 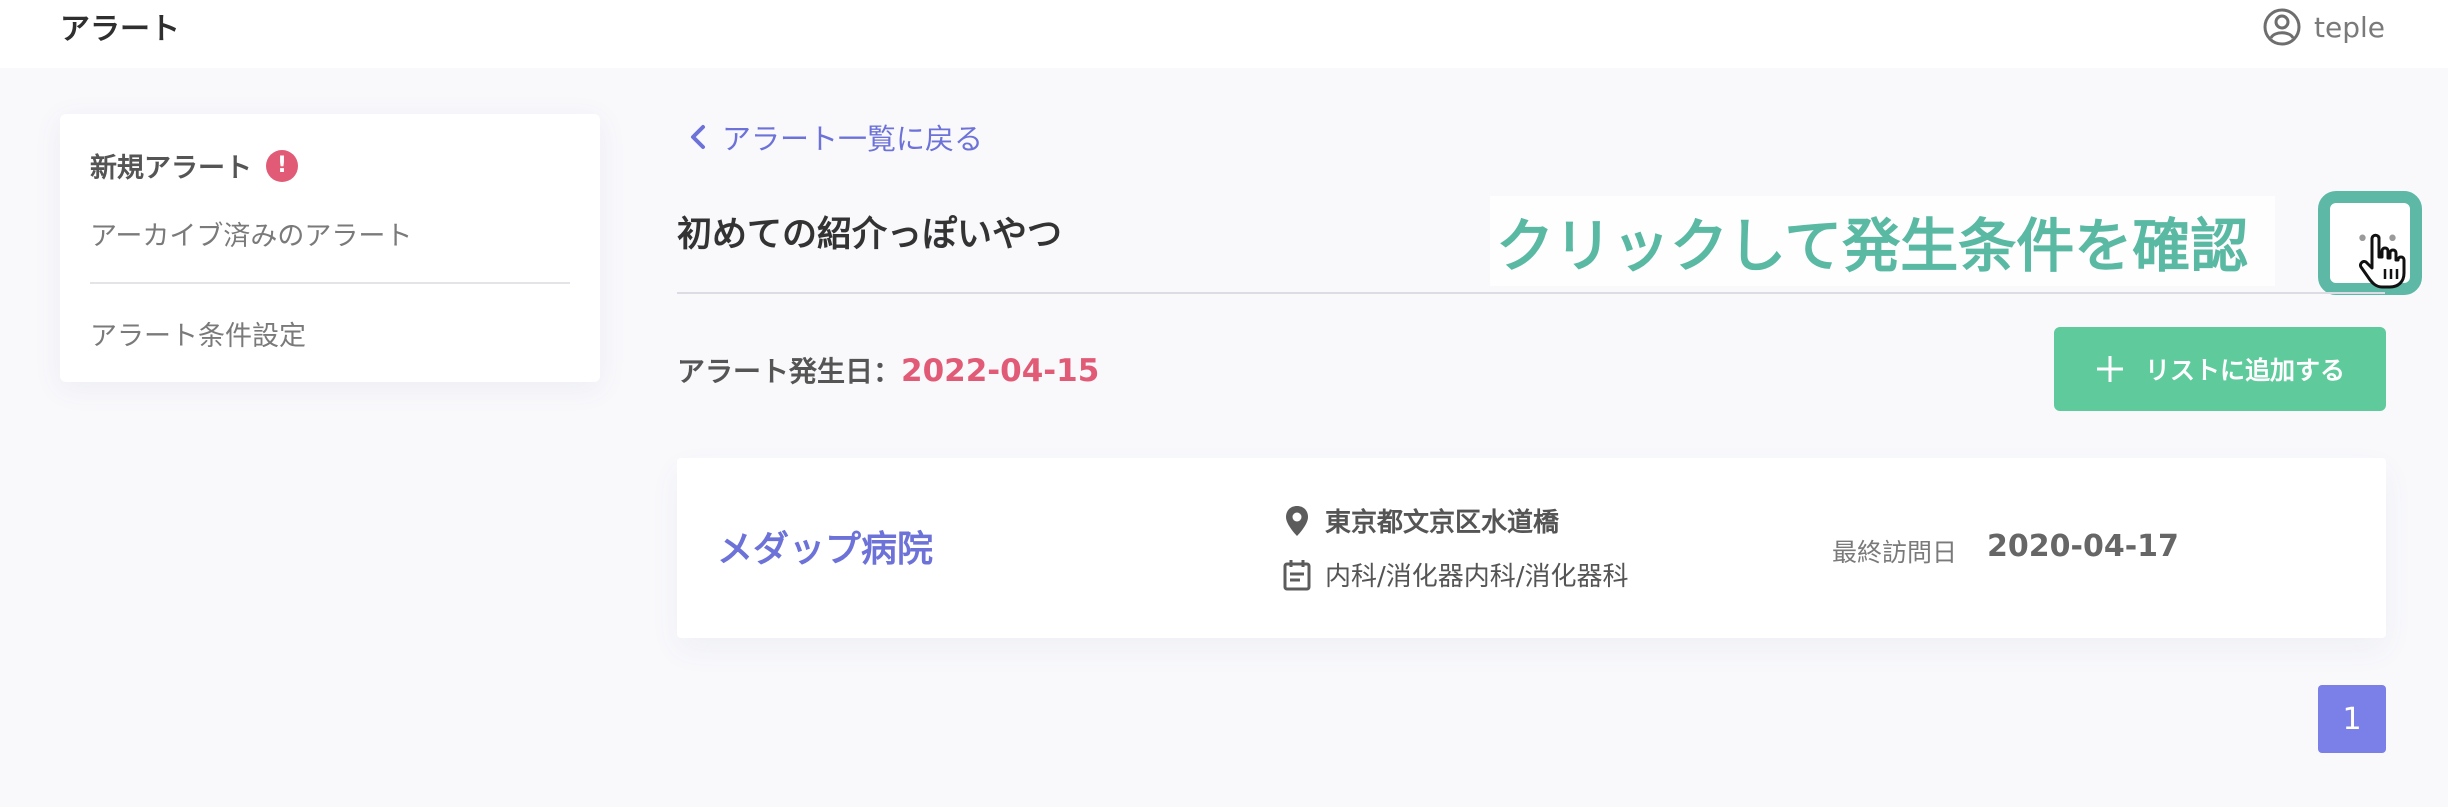 What do you see at coordinates (1000, 371) in the screenshot?
I see `alert-date-value: 2022-04-15` at bounding box center [1000, 371].